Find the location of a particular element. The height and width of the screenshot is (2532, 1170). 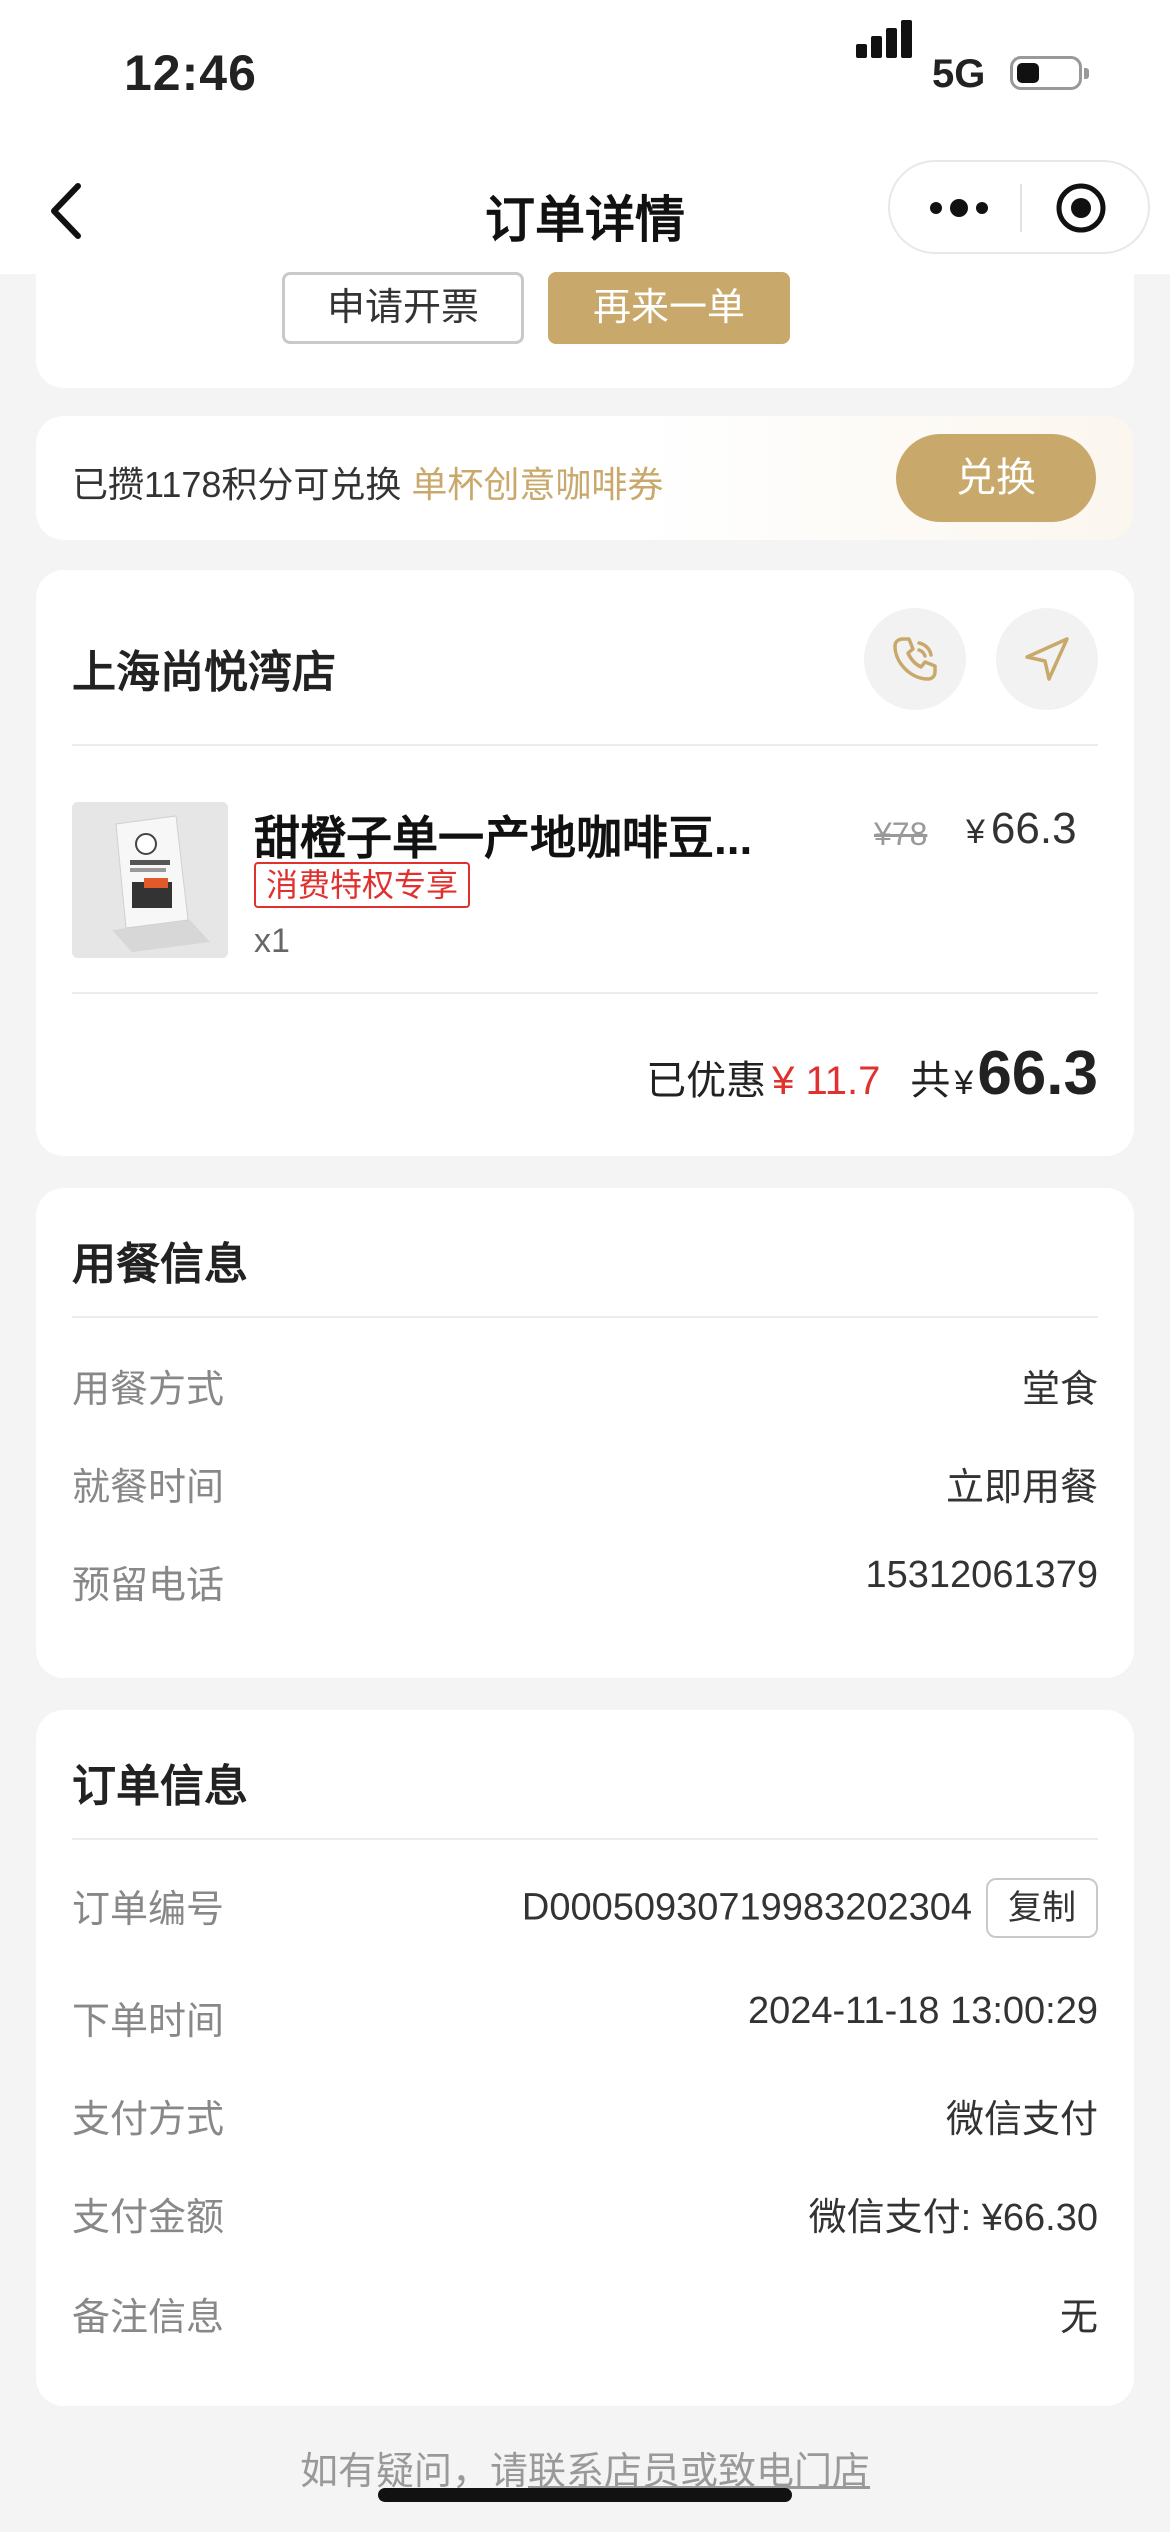

section-title: 用餐信息 is located at coordinates (160, 1264).